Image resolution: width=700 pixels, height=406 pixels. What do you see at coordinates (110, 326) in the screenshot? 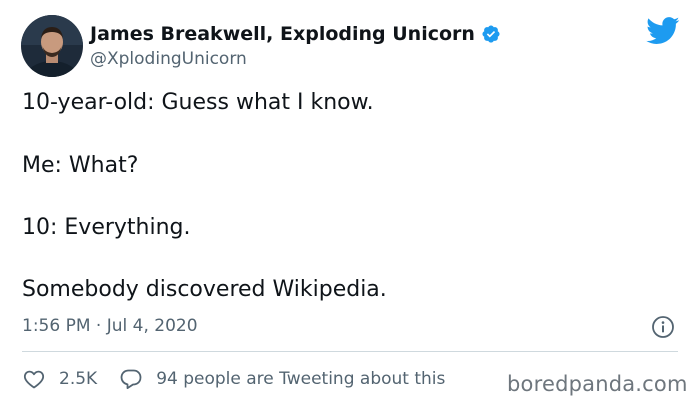
I see `tweet-timestamp: 1:56 PM · Jul 4, 2020` at bounding box center [110, 326].